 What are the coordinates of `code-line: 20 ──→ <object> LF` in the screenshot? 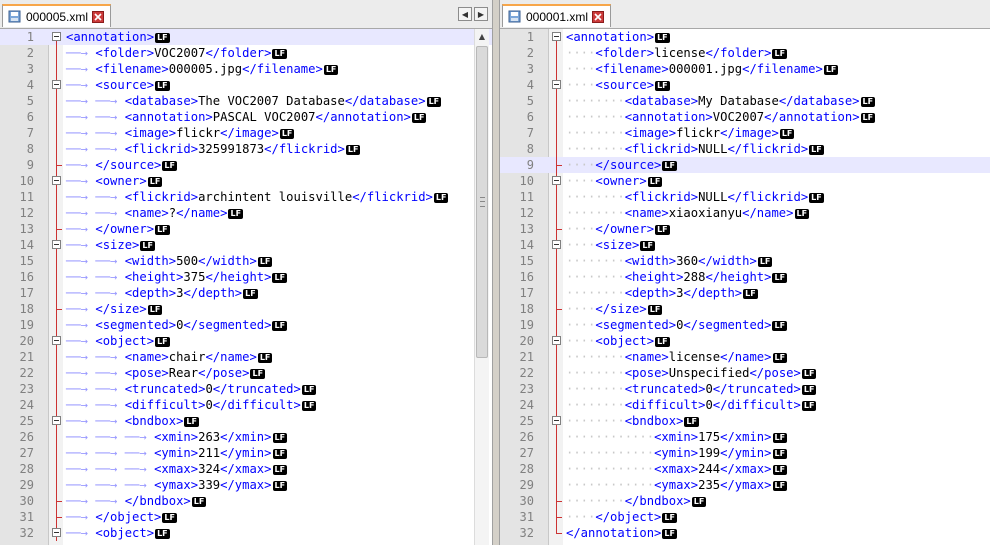 It's located at (246, 341).